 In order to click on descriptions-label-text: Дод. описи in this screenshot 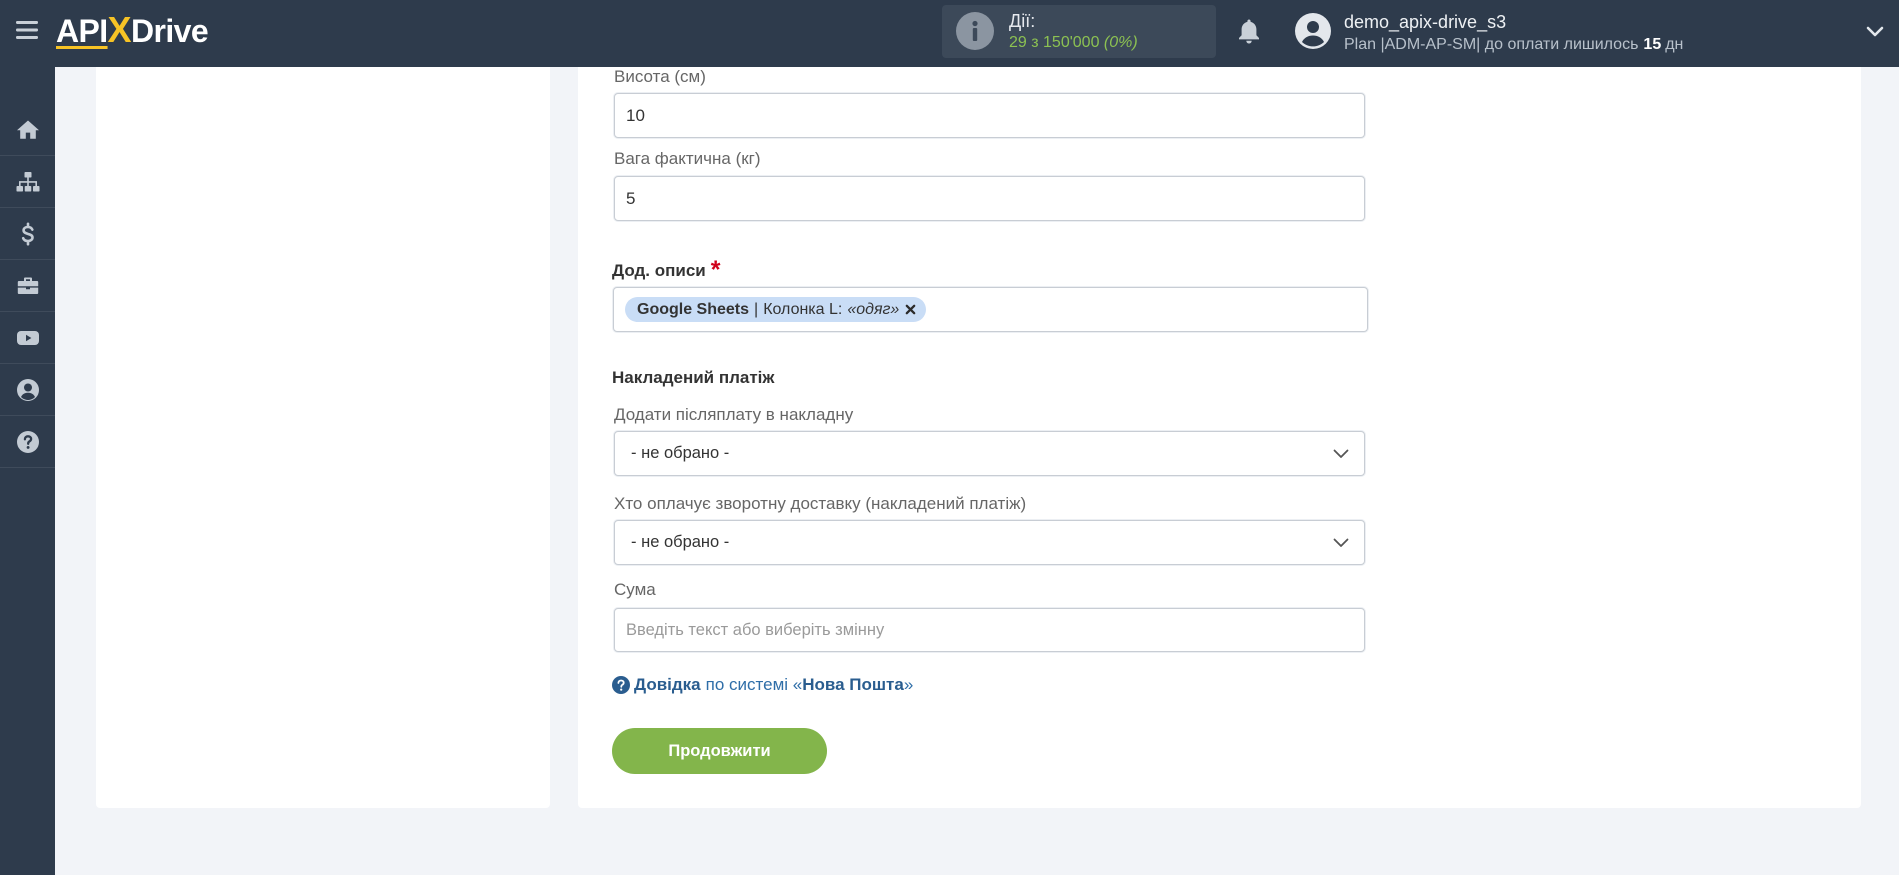, I will do `click(659, 270)`.